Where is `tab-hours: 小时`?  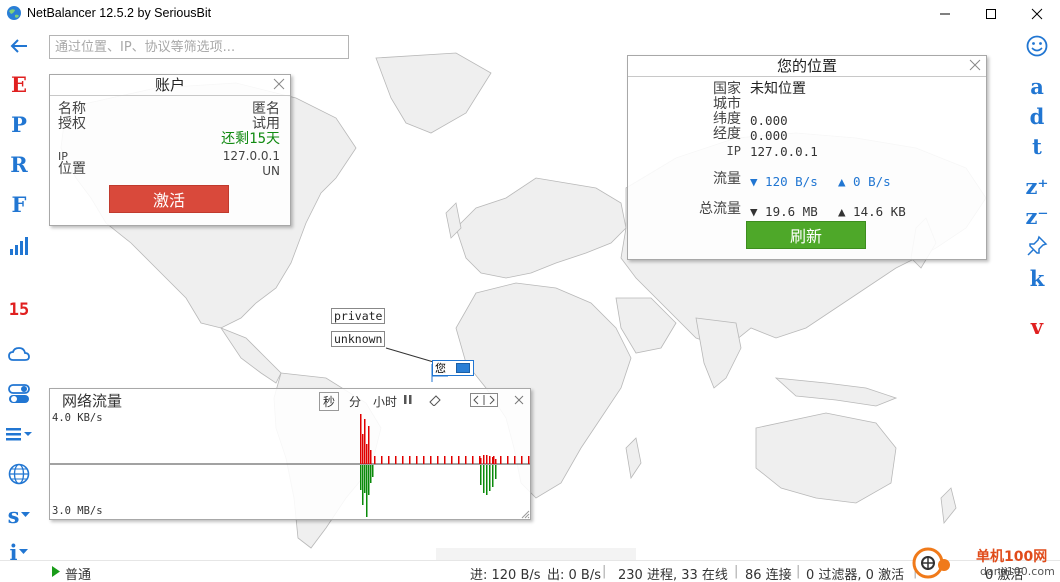 tab-hours: 小时 is located at coordinates (385, 401).